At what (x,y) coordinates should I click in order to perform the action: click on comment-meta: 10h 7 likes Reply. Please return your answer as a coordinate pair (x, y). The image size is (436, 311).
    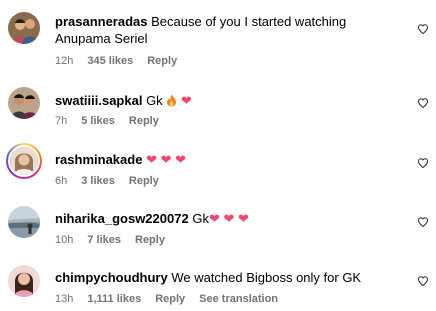
    Looking at the image, I should click on (117, 240).